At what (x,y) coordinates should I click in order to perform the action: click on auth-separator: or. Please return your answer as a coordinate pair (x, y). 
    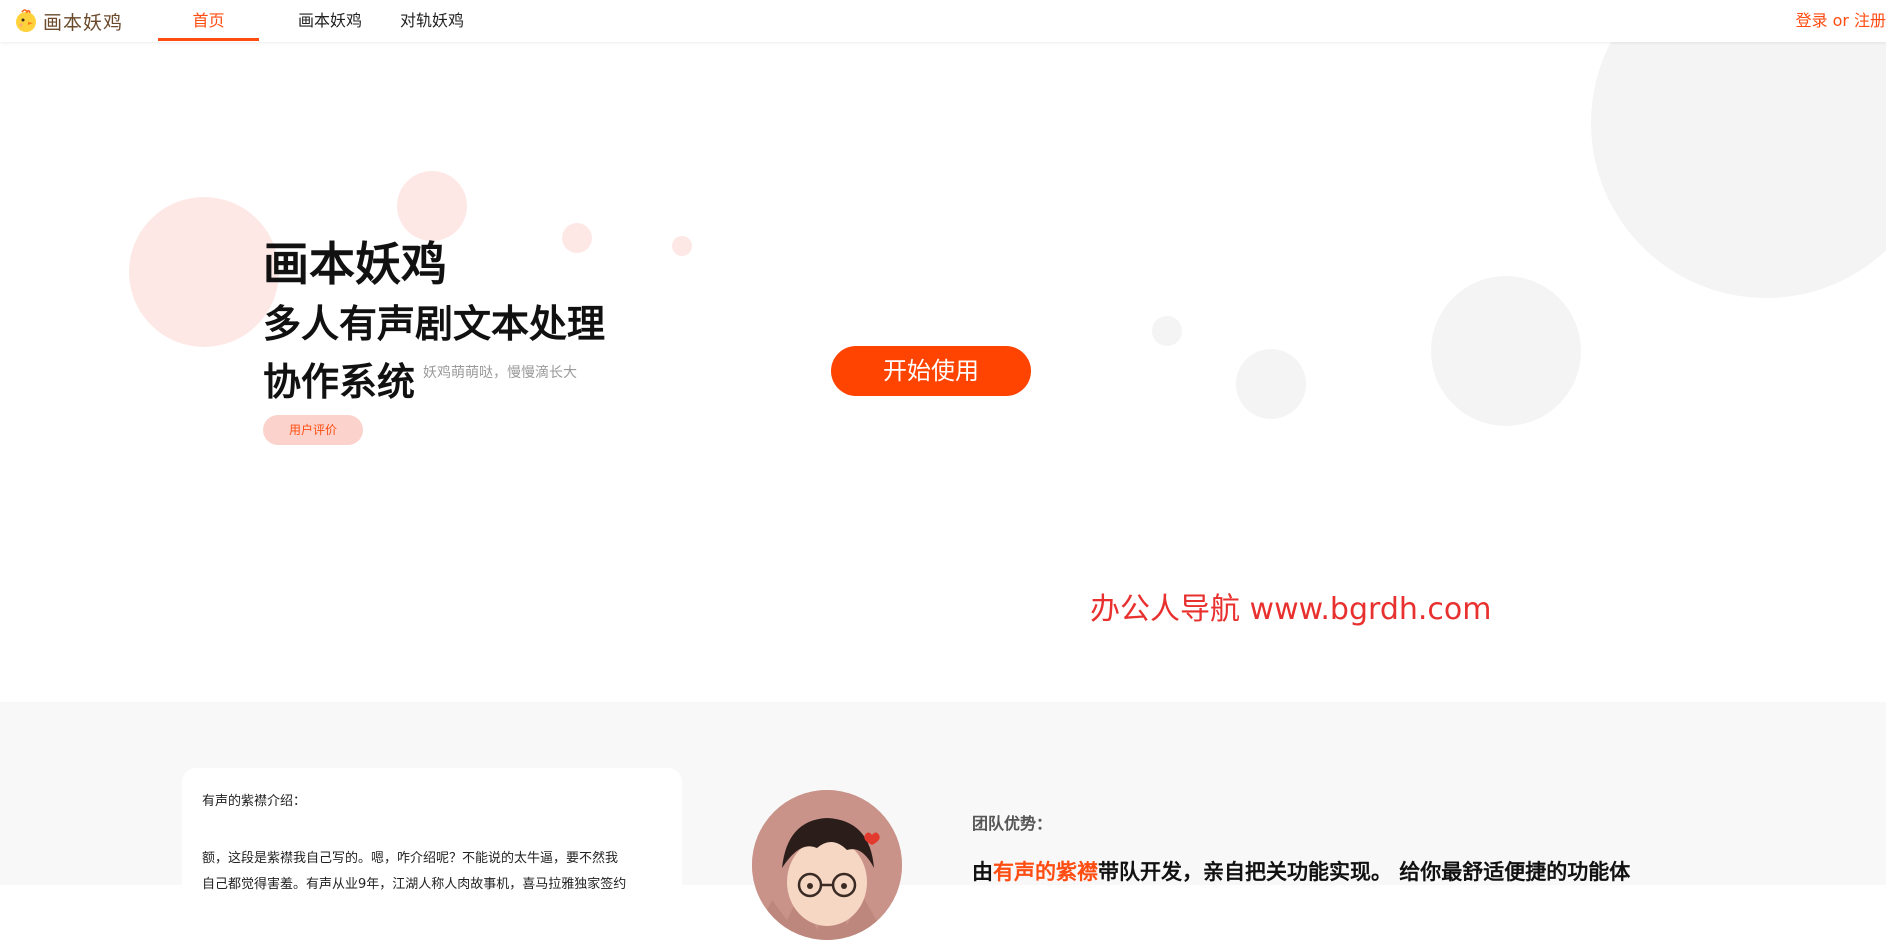
    Looking at the image, I should click on (1840, 20).